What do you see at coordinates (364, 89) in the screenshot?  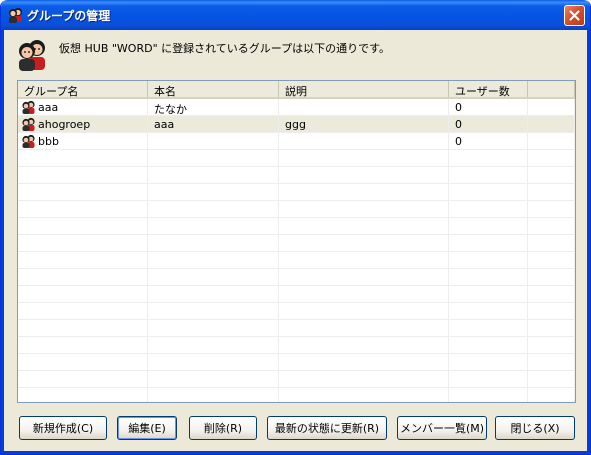 I see `column-header-description: 説明` at bounding box center [364, 89].